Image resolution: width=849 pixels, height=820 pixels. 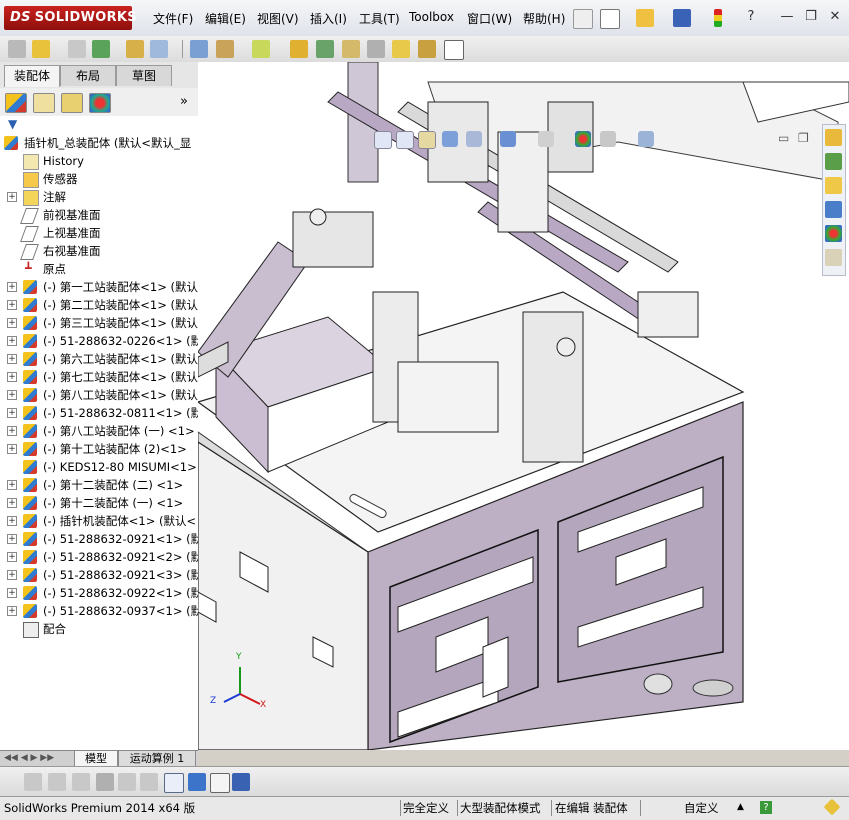 I want to click on grid-tool-icon, so click(x=127, y=782).